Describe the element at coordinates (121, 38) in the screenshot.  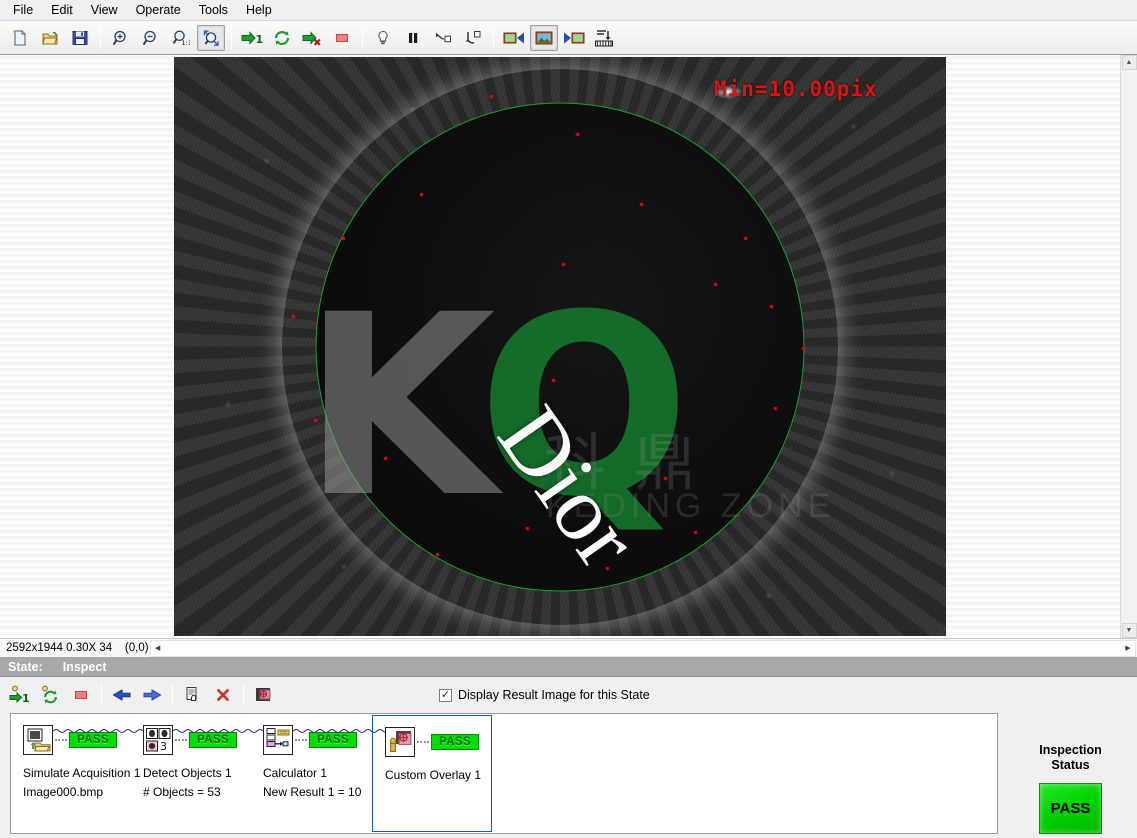
I see `zoom-in-icon` at that location.